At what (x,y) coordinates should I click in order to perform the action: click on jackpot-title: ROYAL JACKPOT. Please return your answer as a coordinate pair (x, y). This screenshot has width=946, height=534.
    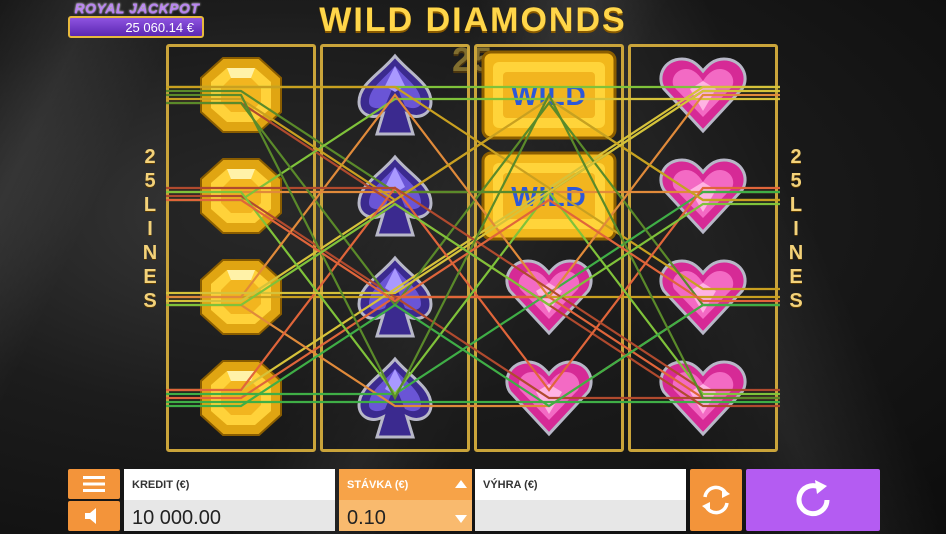
    Looking at the image, I should click on (137, 8).